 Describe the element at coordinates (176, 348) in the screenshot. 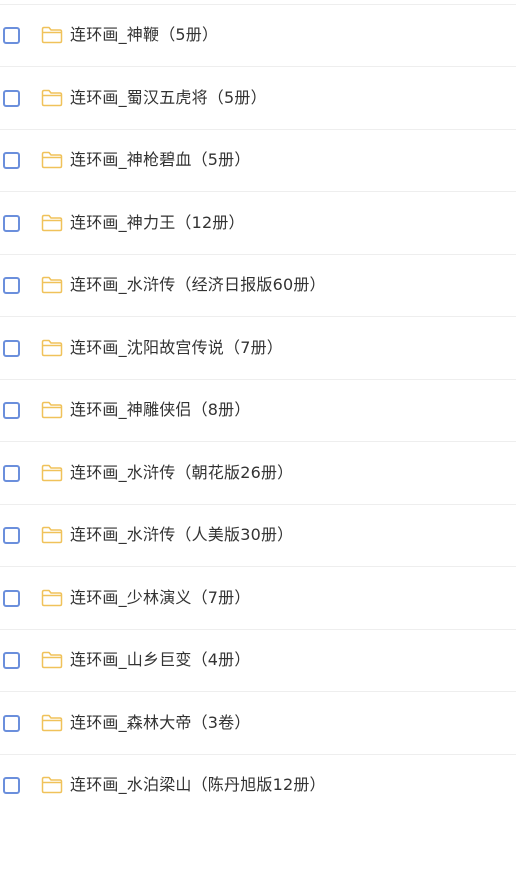

I see `folder-name: 连环画_沈阳故宫传说（7册）` at that location.